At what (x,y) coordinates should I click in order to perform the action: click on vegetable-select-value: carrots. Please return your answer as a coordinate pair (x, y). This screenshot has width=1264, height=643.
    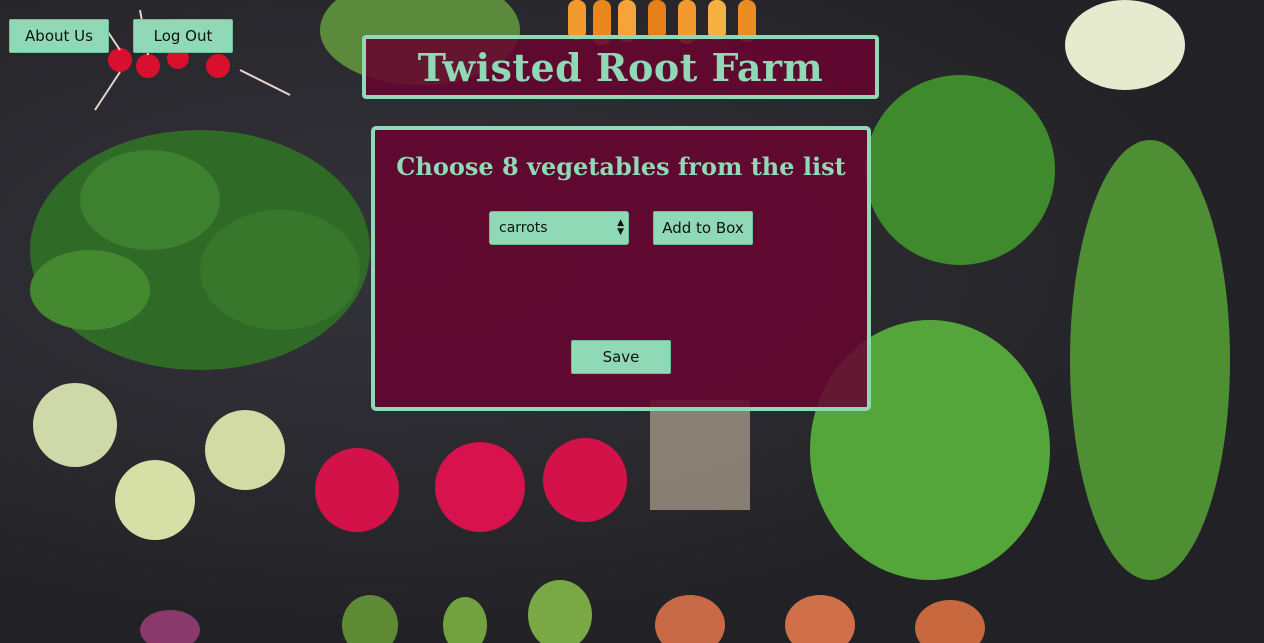
    Looking at the image, I should click on (523, 228).